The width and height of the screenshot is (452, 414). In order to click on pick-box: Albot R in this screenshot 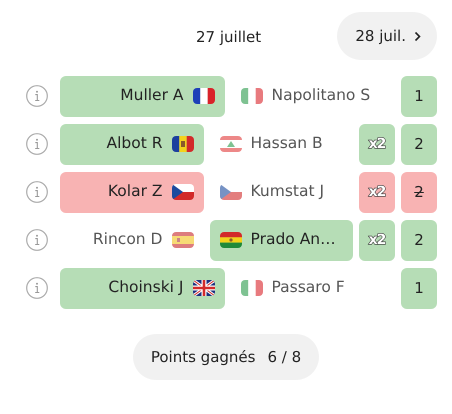, I will do `click(132, 144)`.